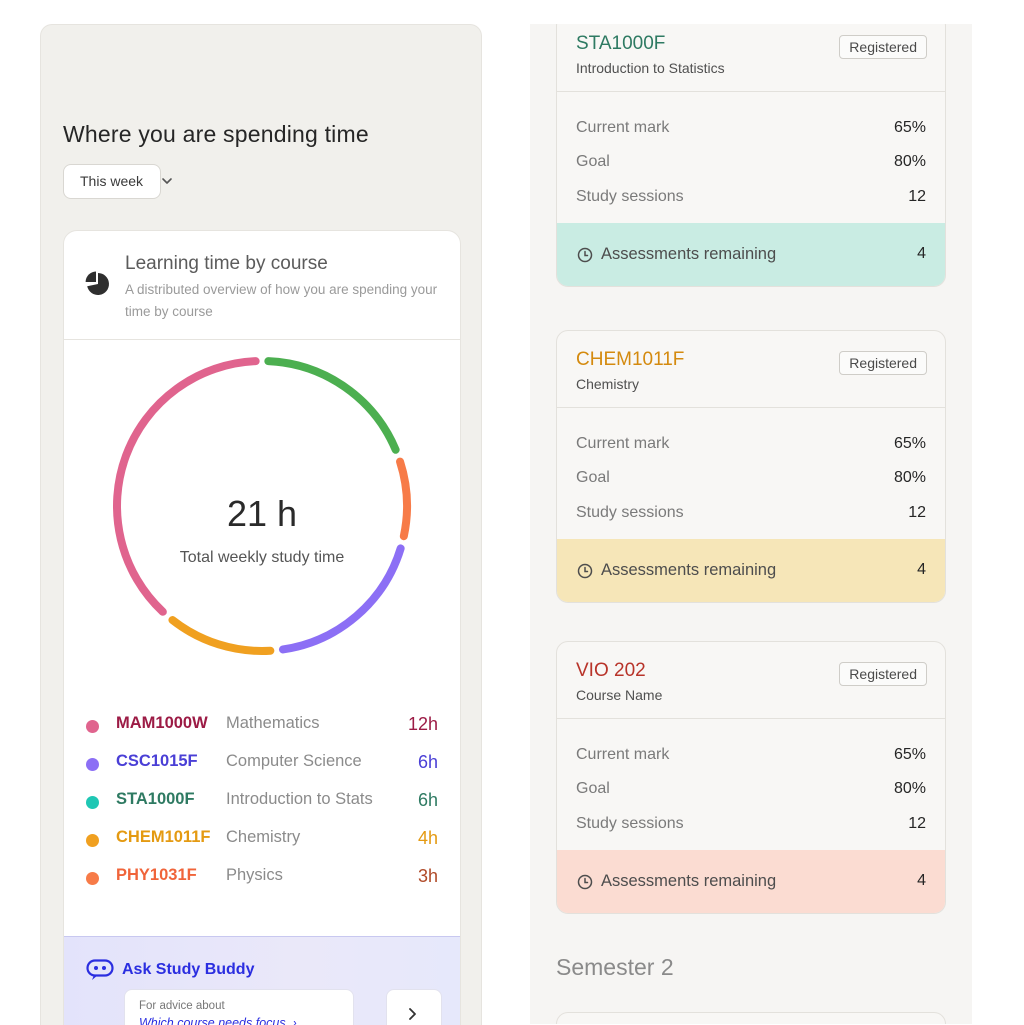 This screenshot has height=1025, width=1024. Describe the element at coordinates (112, 181) in the screenshot. I see `period-dropdown: This week` at that location.